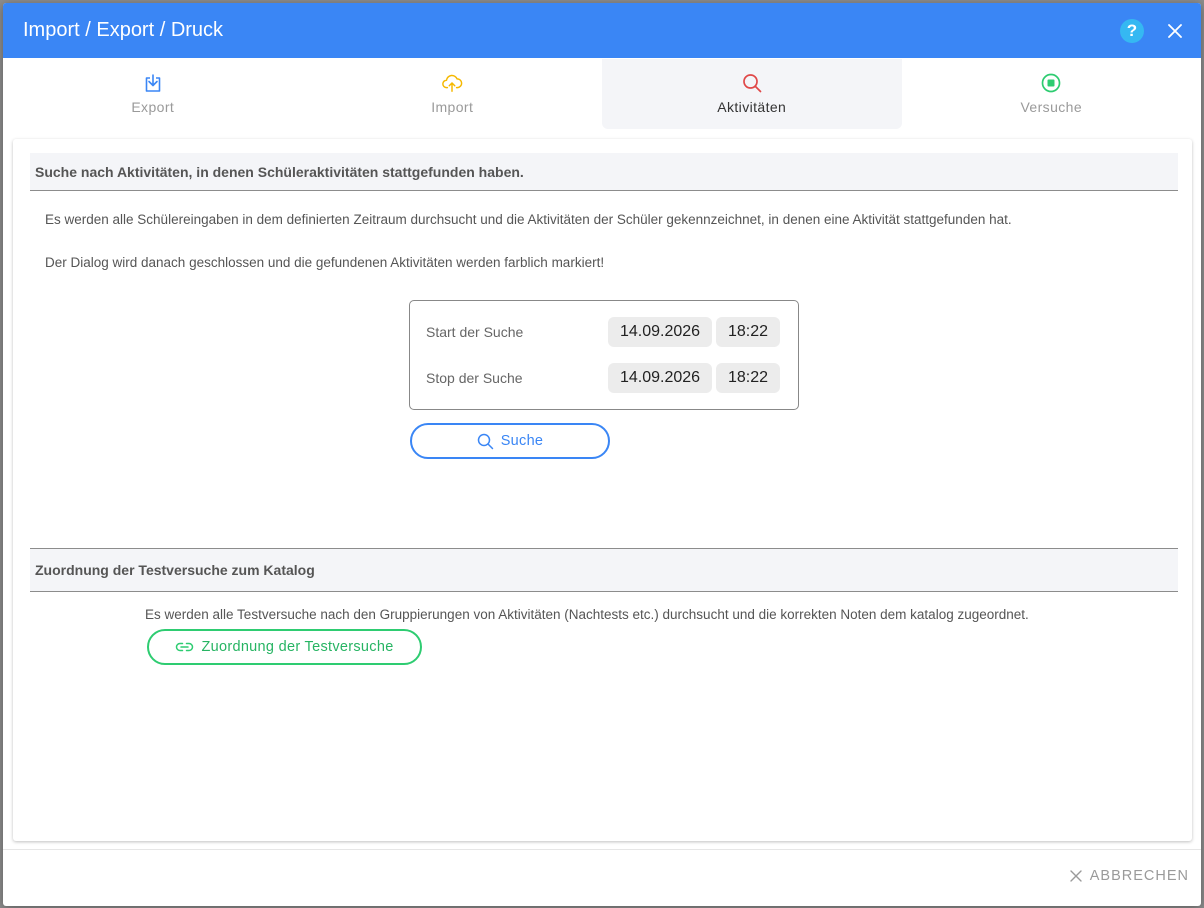 This screenshot has width=1204, height=908. What do you see at coordinates (1132, 30) in the screenshot?
I see `help-button: ?` at bounding box center [1132, 30].